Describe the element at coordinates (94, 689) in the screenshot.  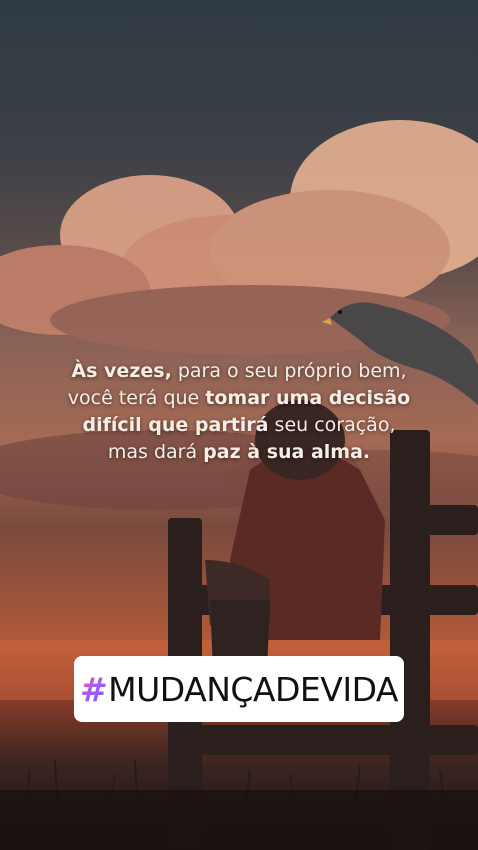
I see `hashtag-icon: #` at that location.